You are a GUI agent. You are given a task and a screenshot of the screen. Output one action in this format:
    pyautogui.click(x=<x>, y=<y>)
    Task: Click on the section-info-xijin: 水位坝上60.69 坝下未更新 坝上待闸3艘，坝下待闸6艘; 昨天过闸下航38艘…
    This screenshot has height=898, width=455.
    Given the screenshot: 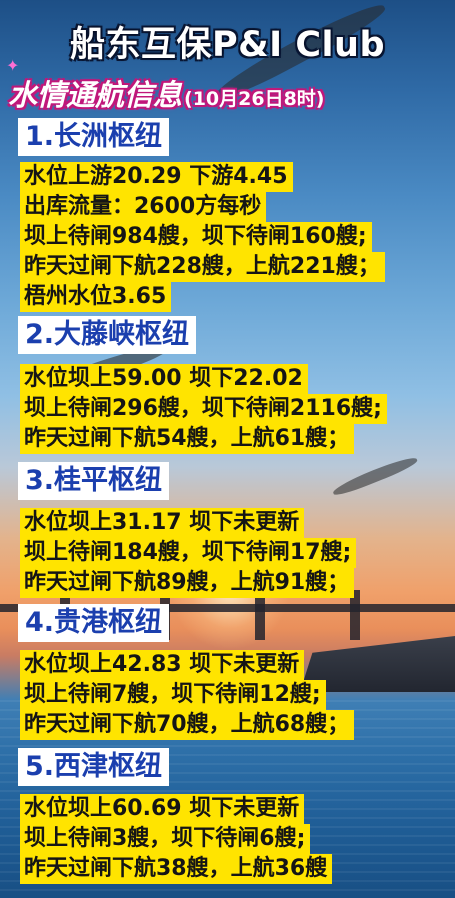 What is the action you would take?
    pyautogui.click(x=176, y=839)
    